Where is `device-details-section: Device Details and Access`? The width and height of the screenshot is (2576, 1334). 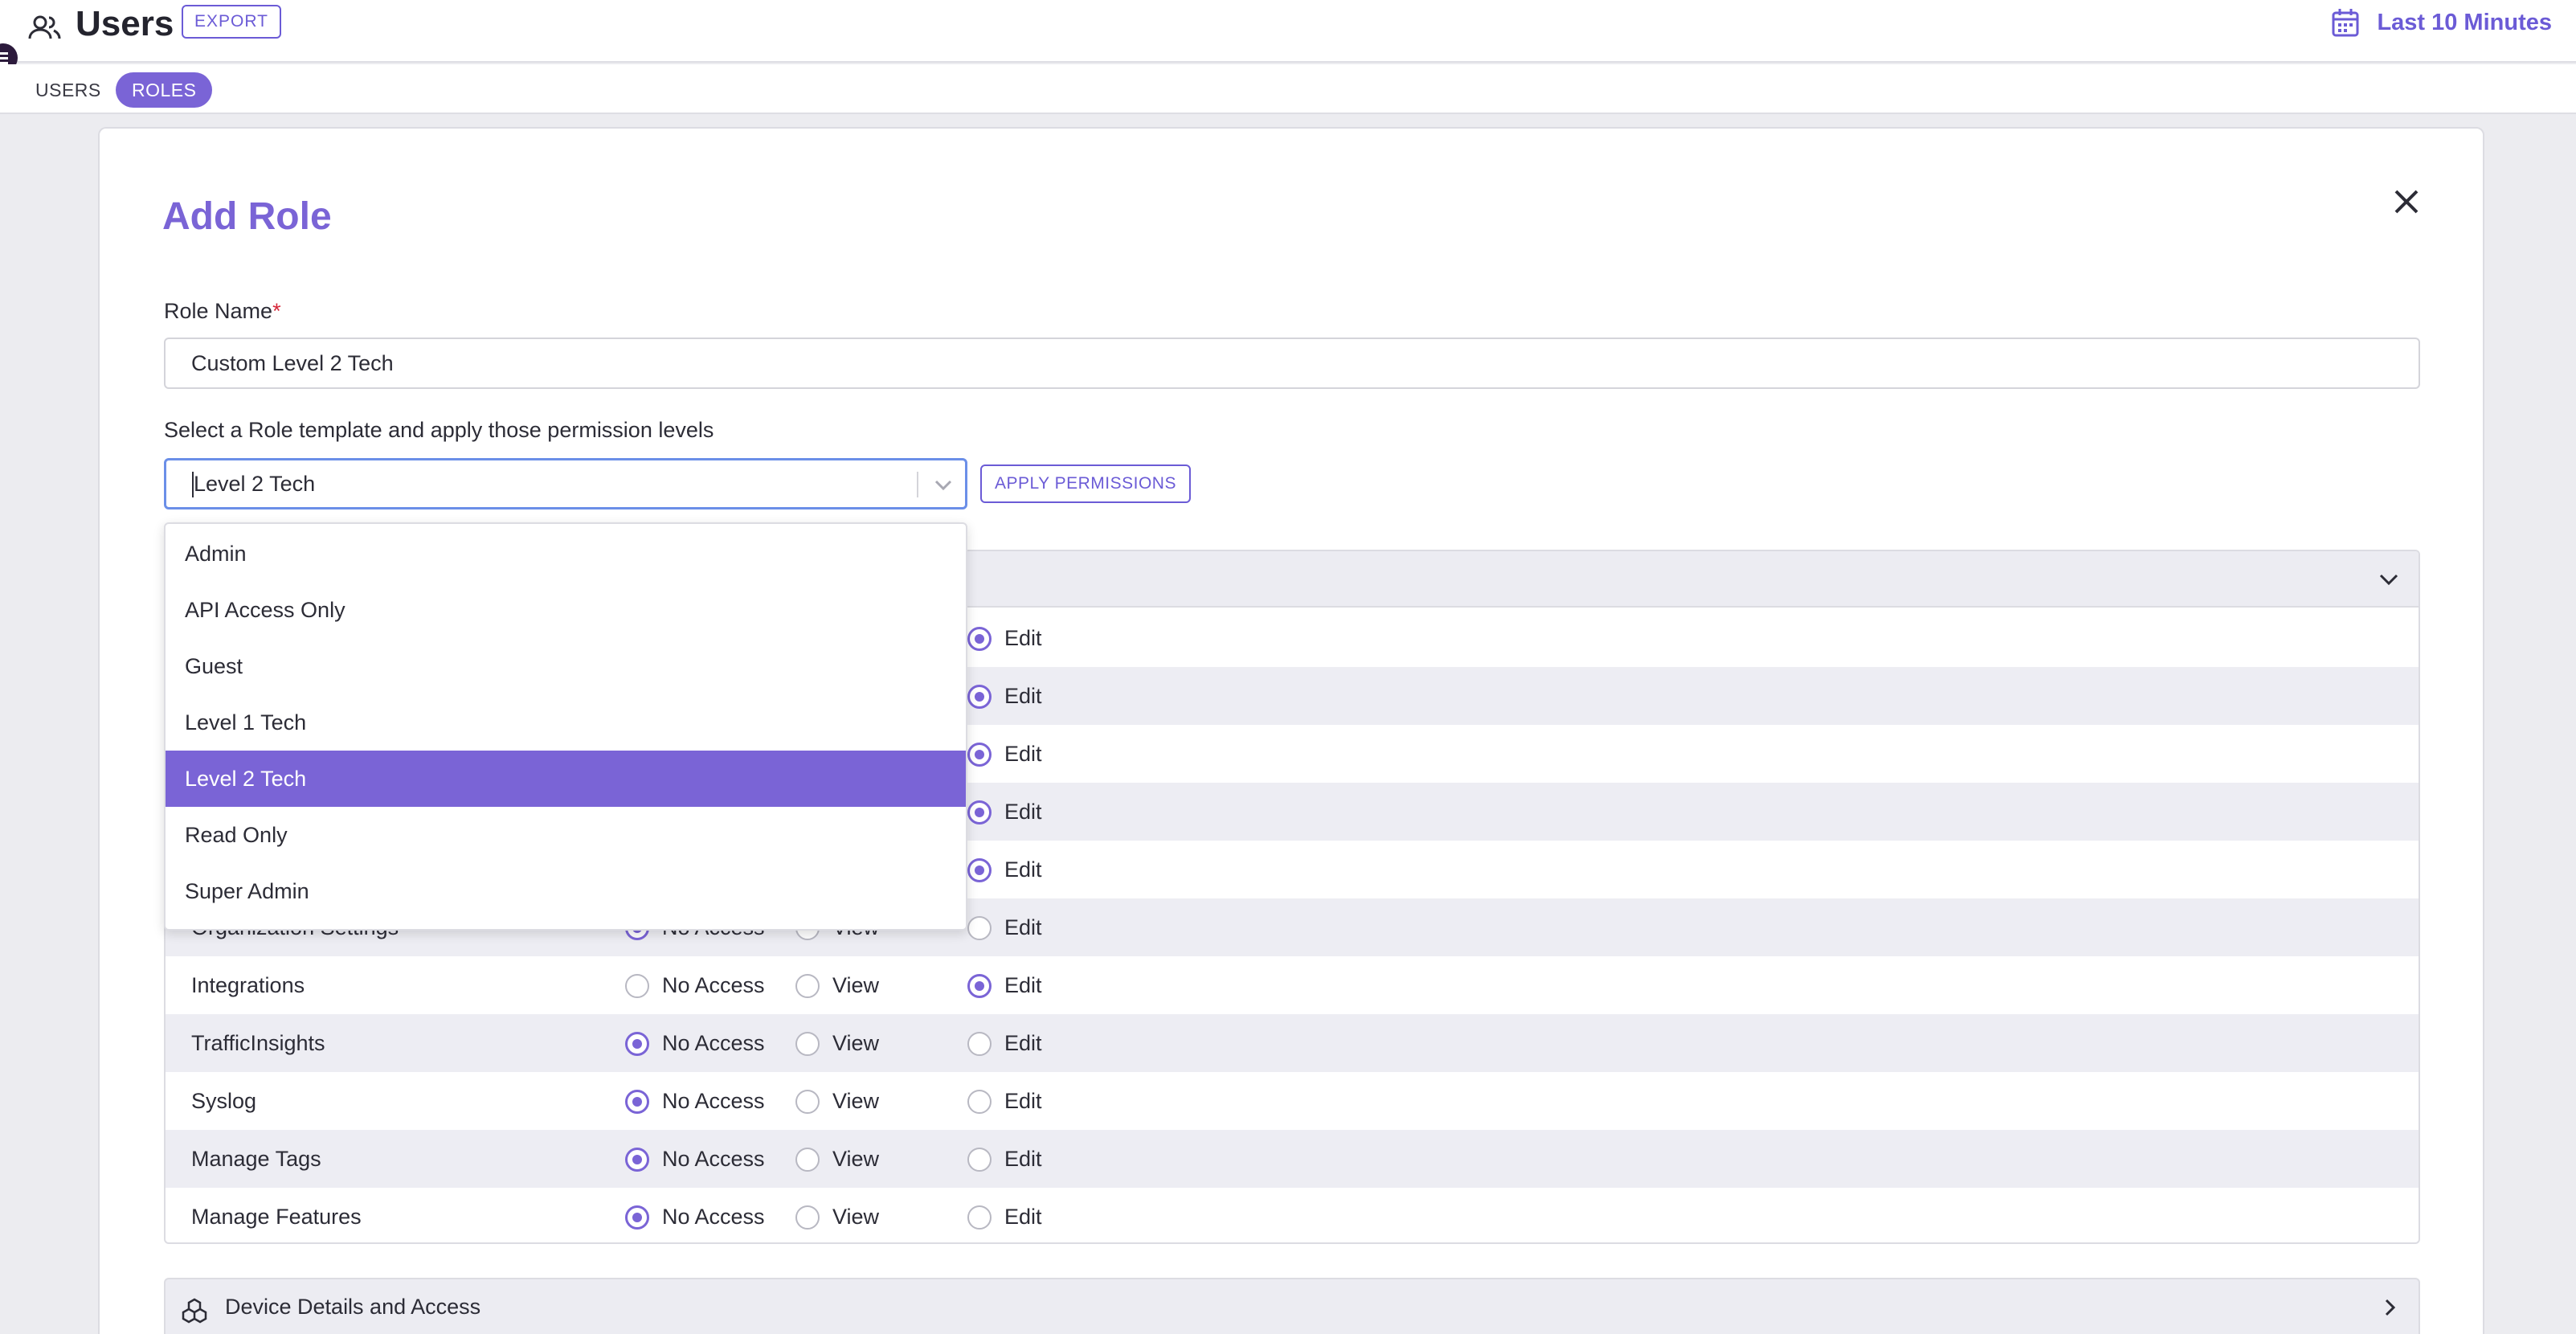
device-details-section: Device Details and Access is located at coordinates (1292, 1306).